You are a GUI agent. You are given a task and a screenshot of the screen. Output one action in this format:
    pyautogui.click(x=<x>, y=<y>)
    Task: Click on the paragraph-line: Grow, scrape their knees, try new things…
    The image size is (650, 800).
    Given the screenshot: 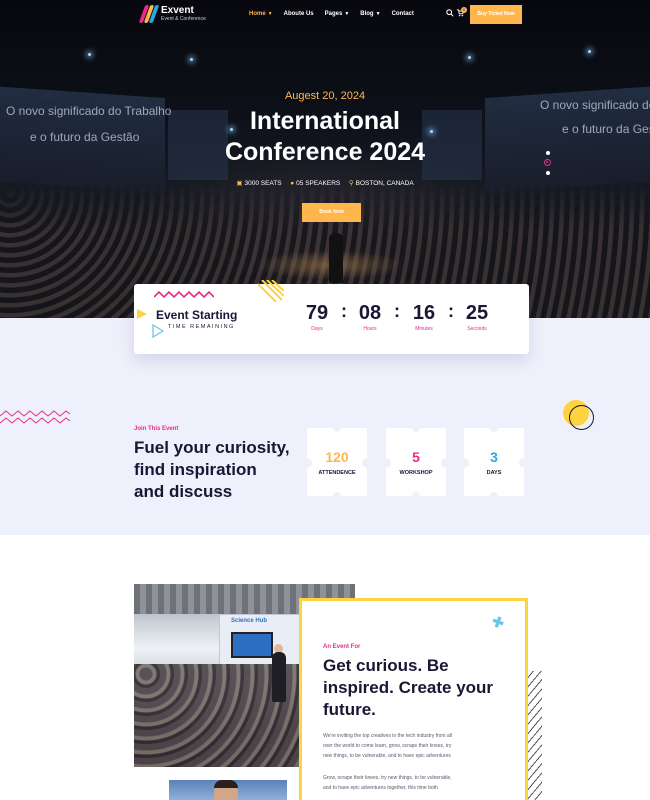 What is the action you would take?
    pyautogui.click(x=387, y=778)
    